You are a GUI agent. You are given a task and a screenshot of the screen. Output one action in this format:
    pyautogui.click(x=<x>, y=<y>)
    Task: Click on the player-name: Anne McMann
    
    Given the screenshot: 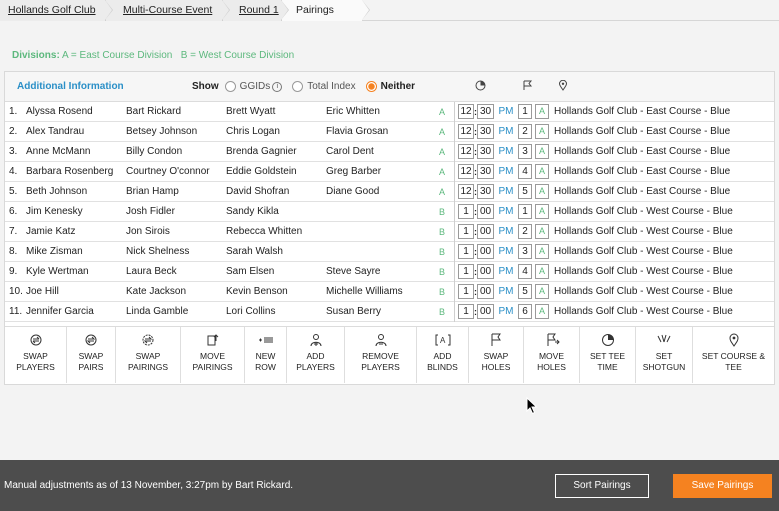 What is the action you would take?
    pyautogui.click(x=76, y=151)
    